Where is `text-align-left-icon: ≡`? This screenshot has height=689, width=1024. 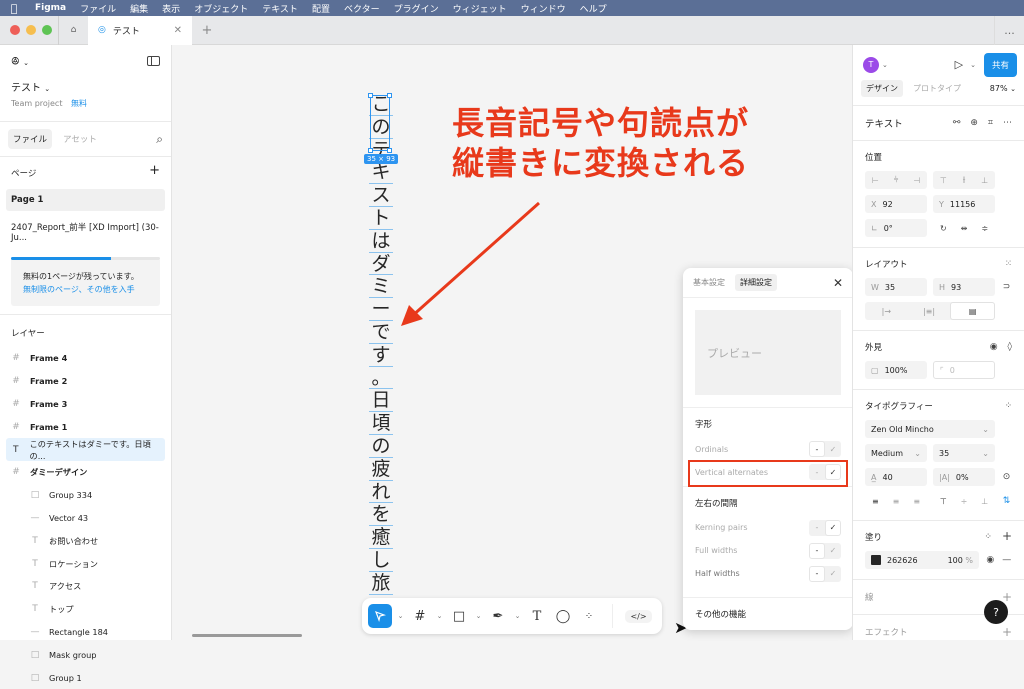 text-align-left-icon: ≡ is located at coordinates (875, 501).